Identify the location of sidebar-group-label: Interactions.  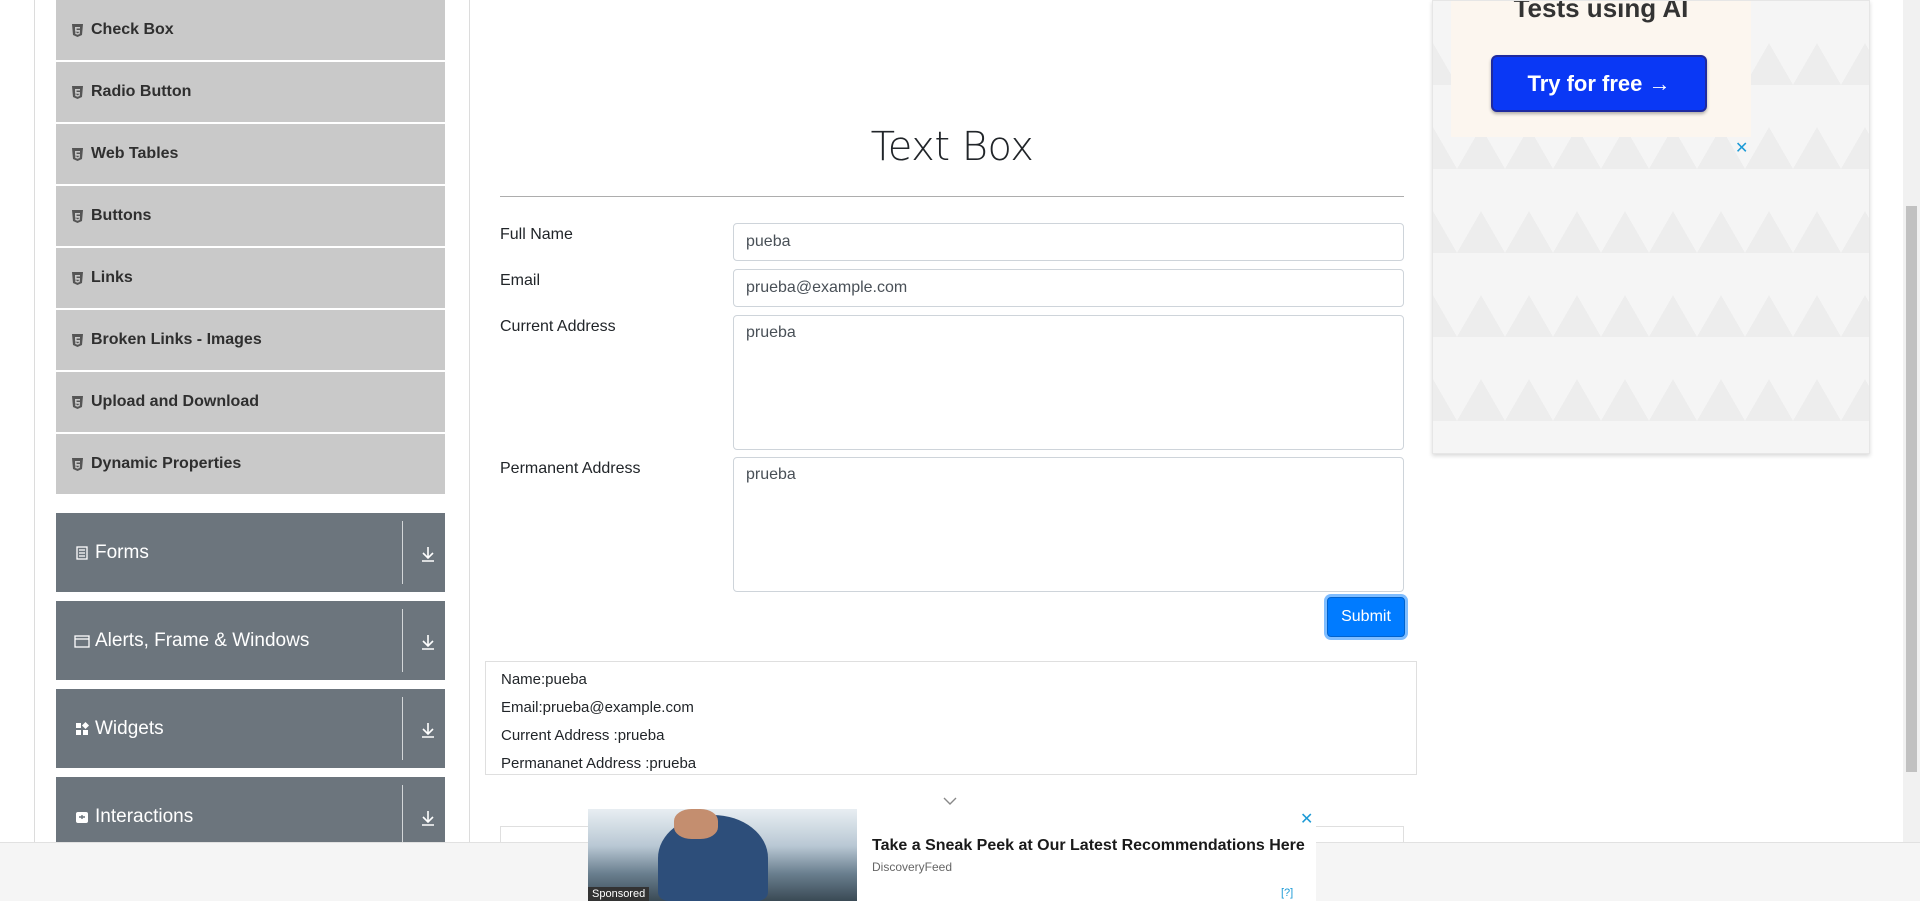
(144, 816).